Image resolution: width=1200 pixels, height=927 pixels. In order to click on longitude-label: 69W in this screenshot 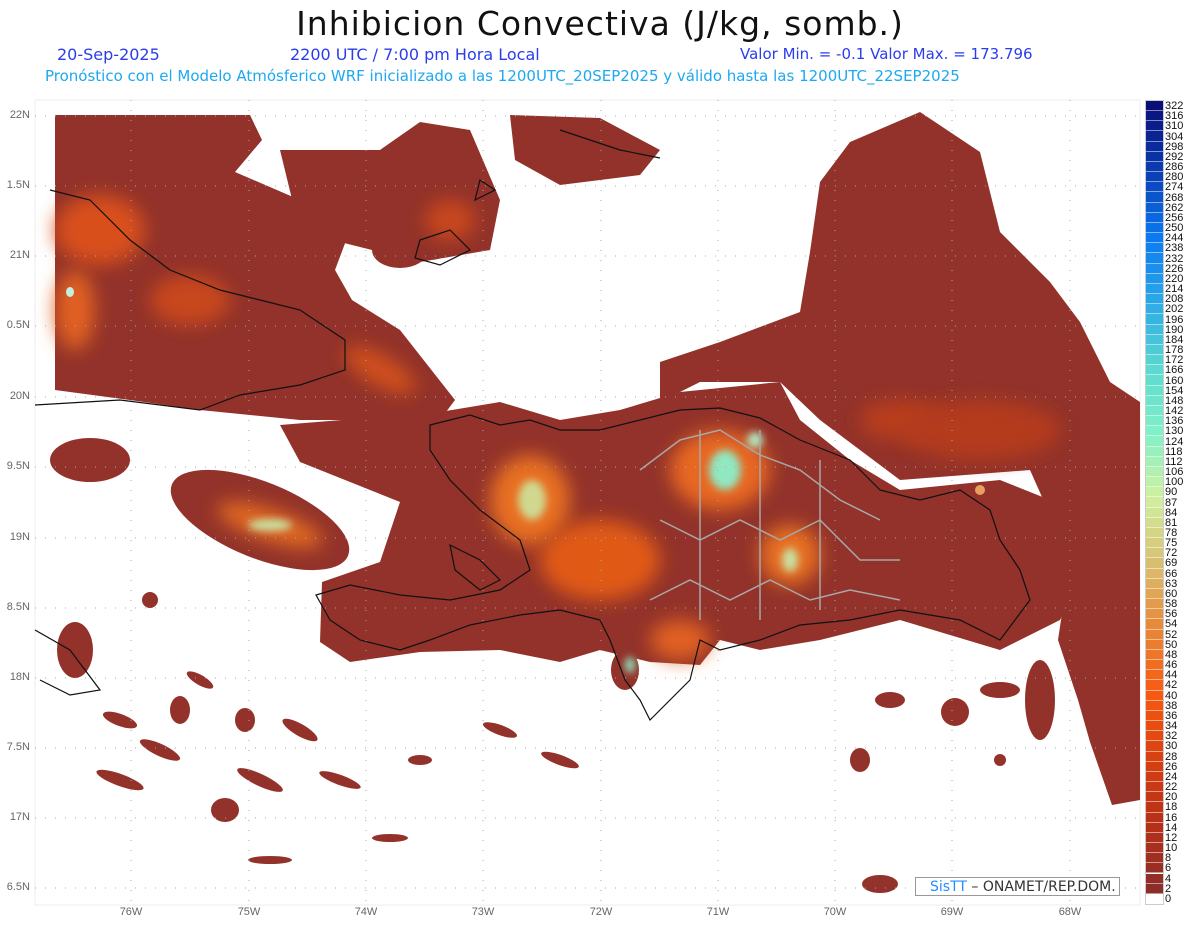, I will do `click(952, 912)`.